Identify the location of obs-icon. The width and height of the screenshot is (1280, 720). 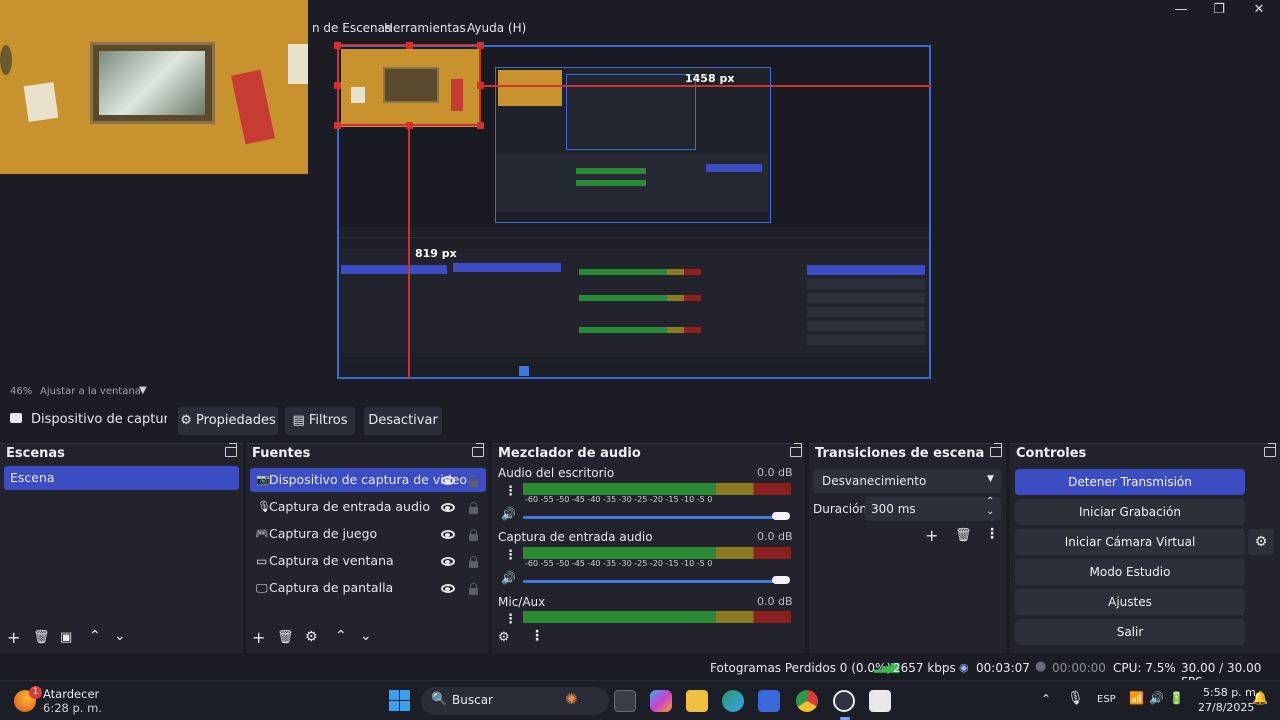
(844, 701).